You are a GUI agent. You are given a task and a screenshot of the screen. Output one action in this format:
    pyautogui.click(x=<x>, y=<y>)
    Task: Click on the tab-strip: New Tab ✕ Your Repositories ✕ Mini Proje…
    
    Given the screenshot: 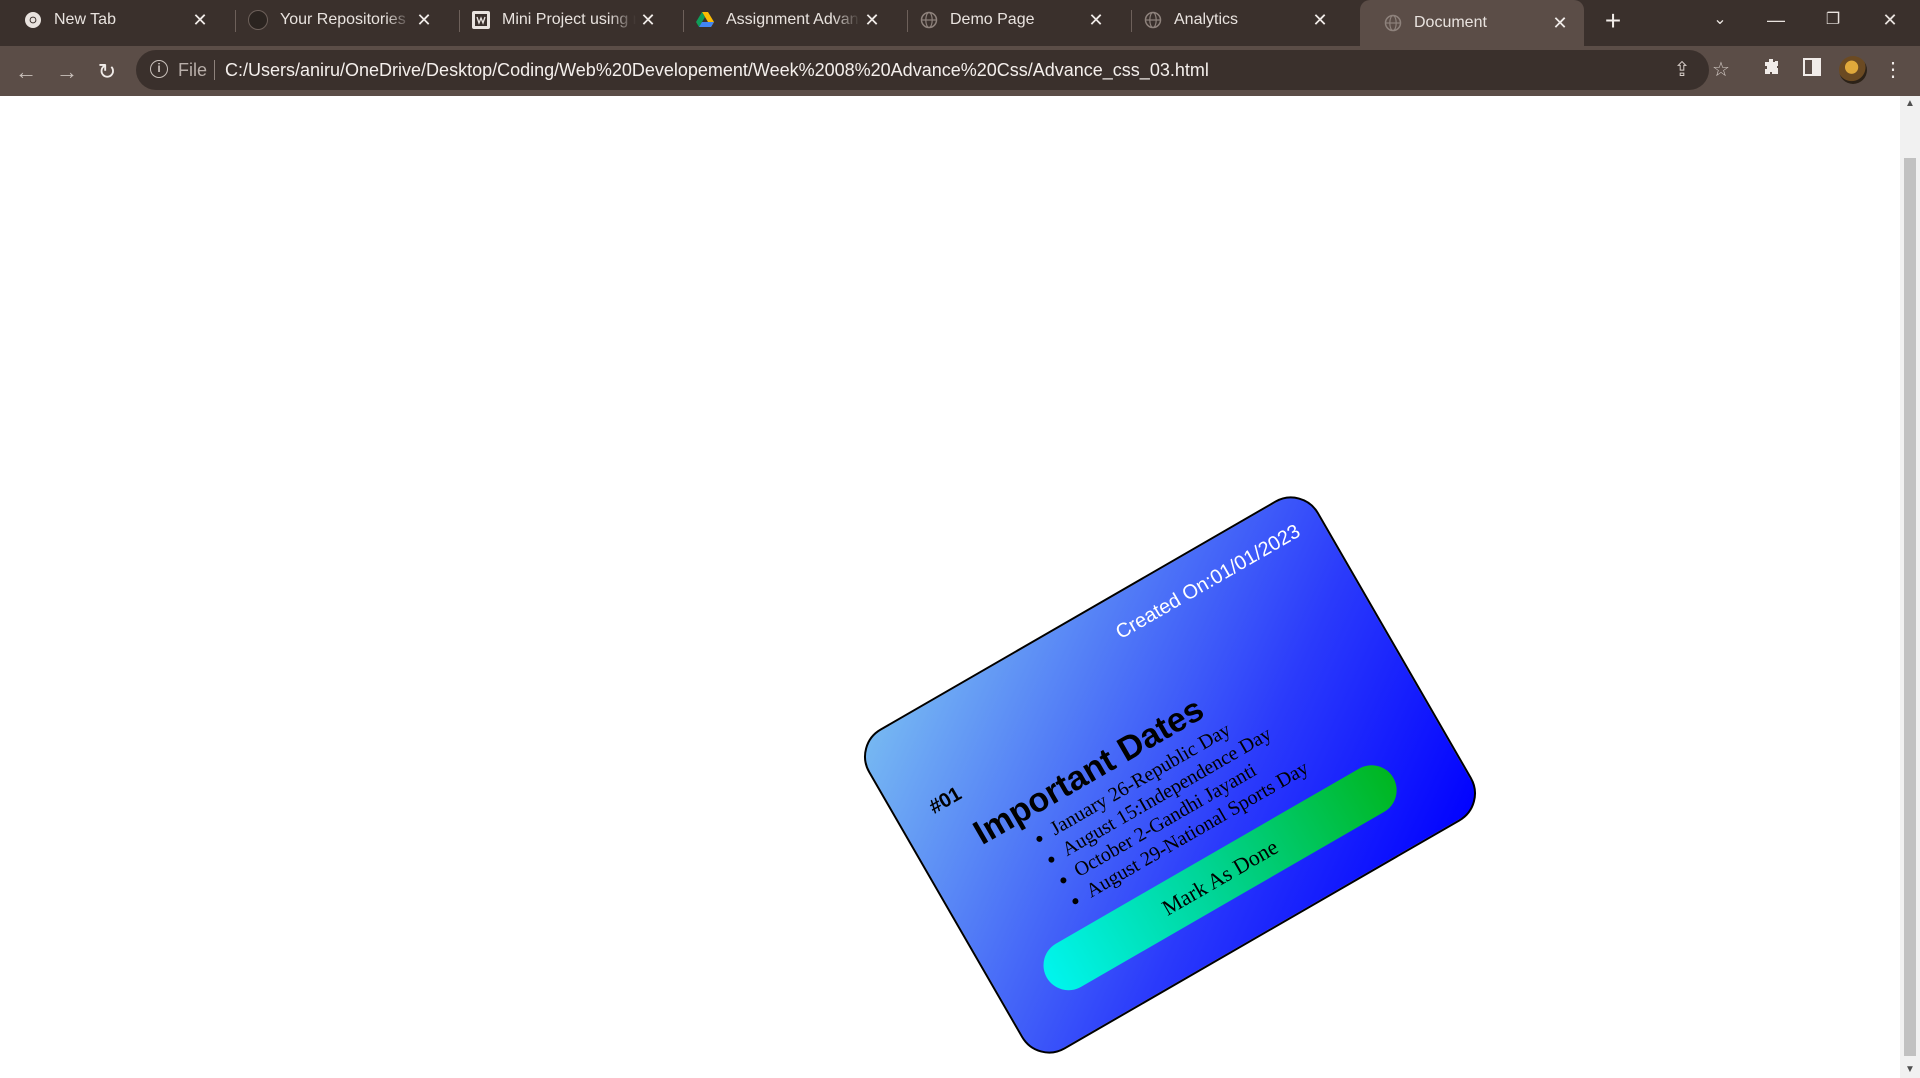 What is the action you would take?
    pyautogui.click(x=960, y=23)
    